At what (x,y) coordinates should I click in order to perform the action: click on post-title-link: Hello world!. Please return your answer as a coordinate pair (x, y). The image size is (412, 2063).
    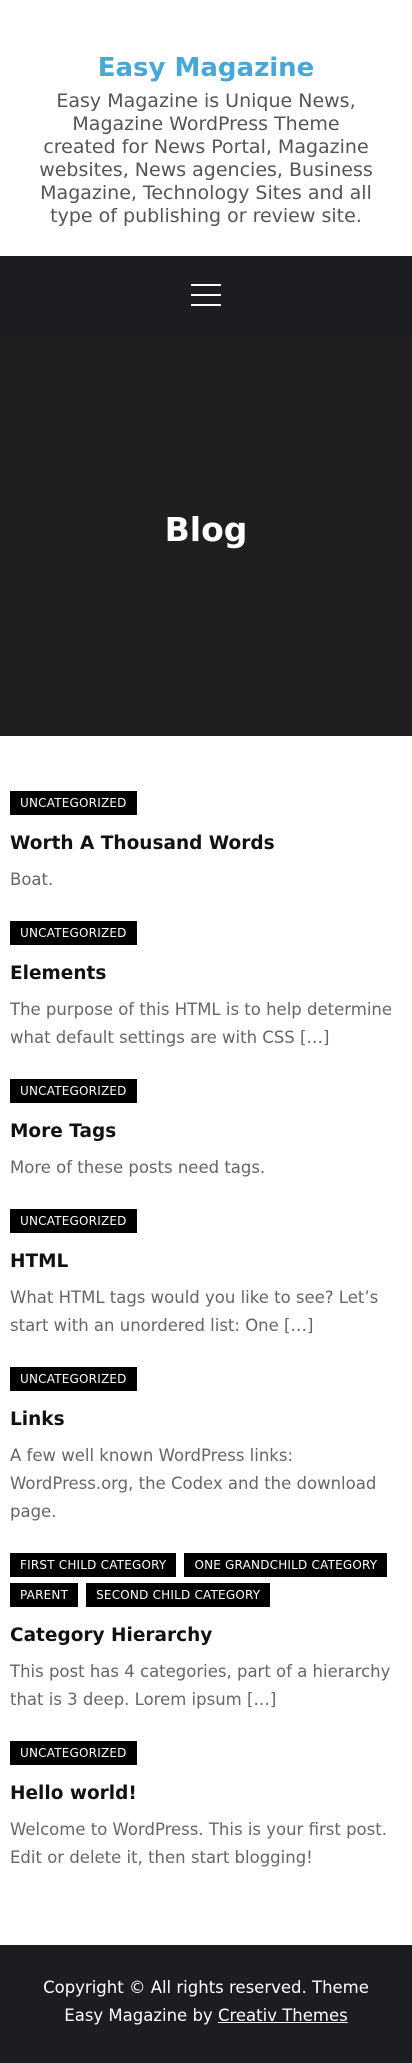
    Looking at the image, I should click on (206, 1794).